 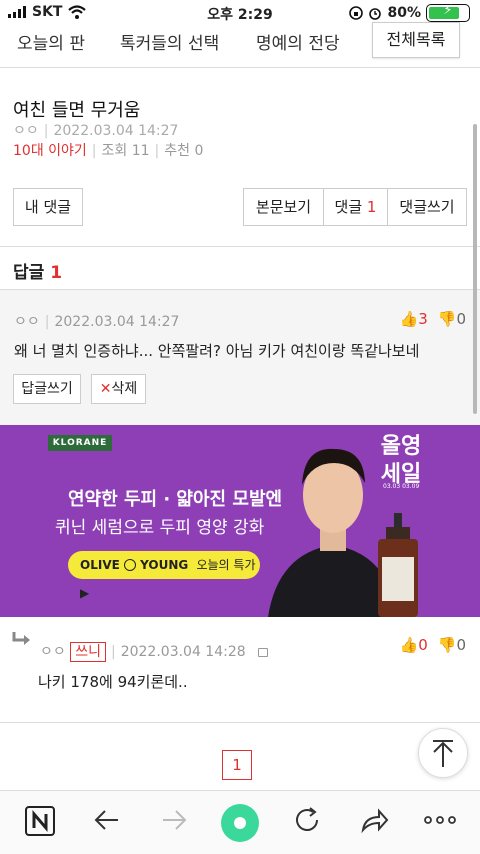 I want to click on naver-logo-icon, so click(x=40, y=821).